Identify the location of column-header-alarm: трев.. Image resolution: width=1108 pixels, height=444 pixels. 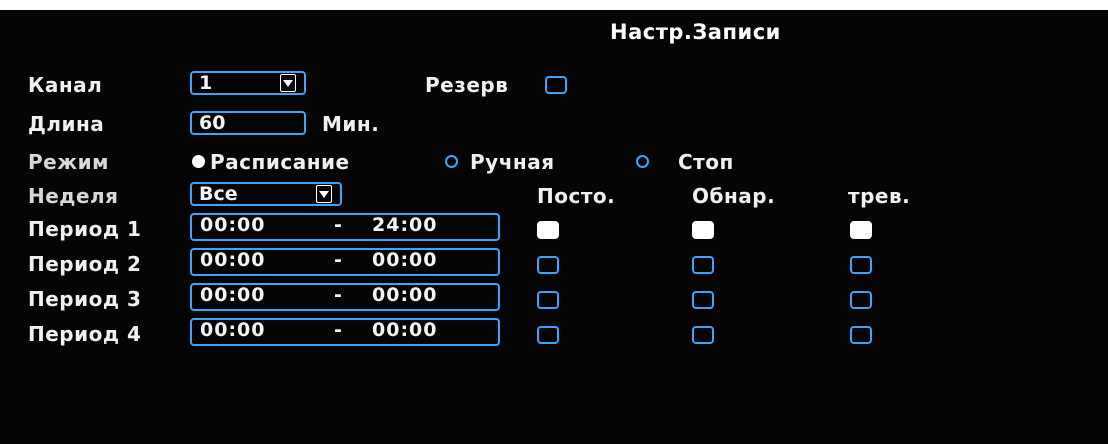
(879, 196).